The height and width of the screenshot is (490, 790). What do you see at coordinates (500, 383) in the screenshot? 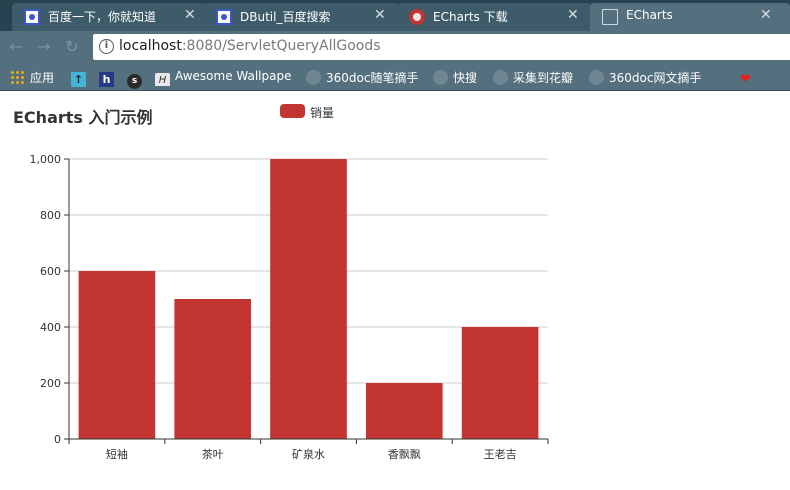
I see `bar-王老吉` at bounding box center [500, 383].